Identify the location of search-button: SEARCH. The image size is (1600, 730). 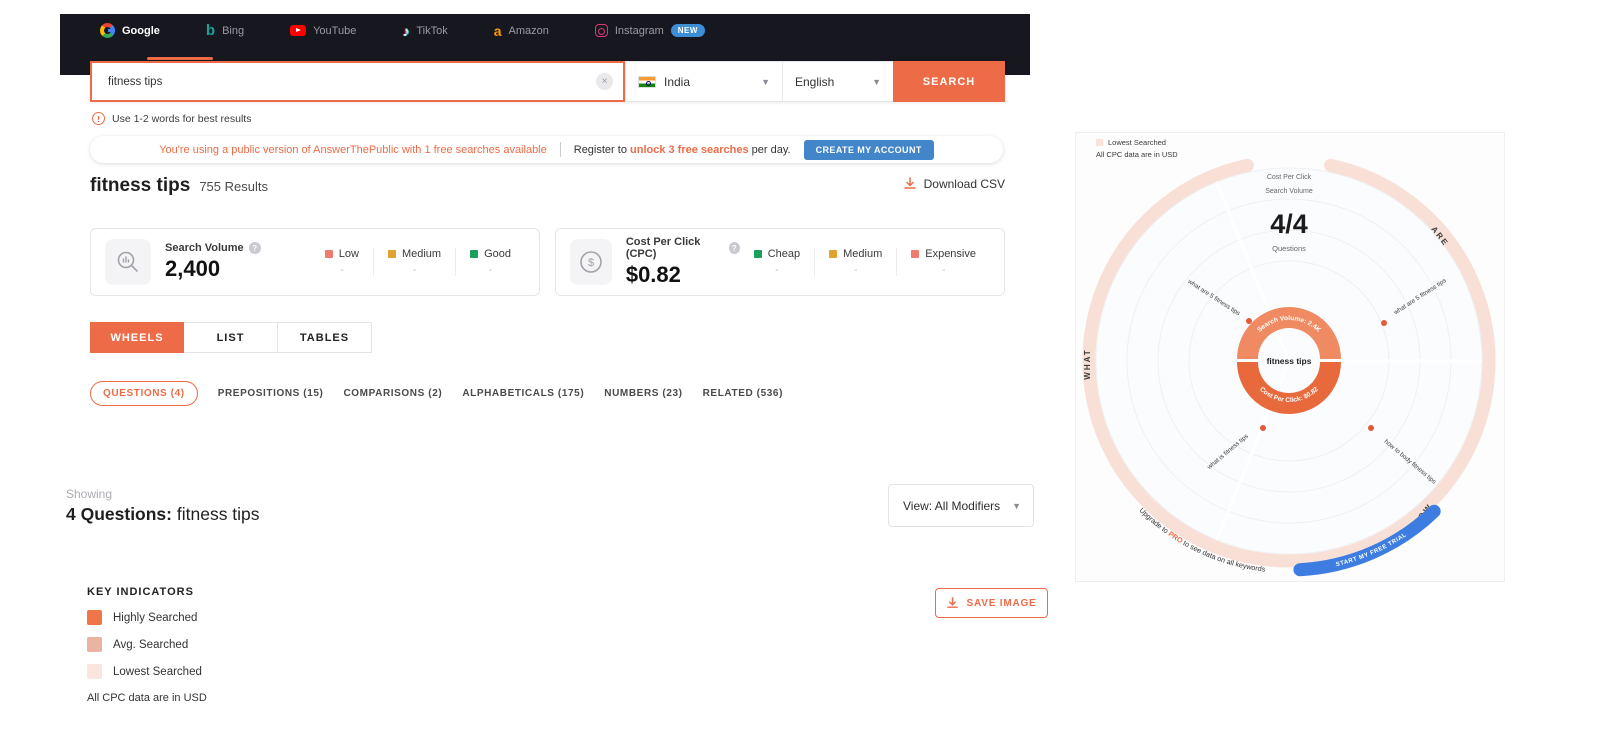
(949, 81).